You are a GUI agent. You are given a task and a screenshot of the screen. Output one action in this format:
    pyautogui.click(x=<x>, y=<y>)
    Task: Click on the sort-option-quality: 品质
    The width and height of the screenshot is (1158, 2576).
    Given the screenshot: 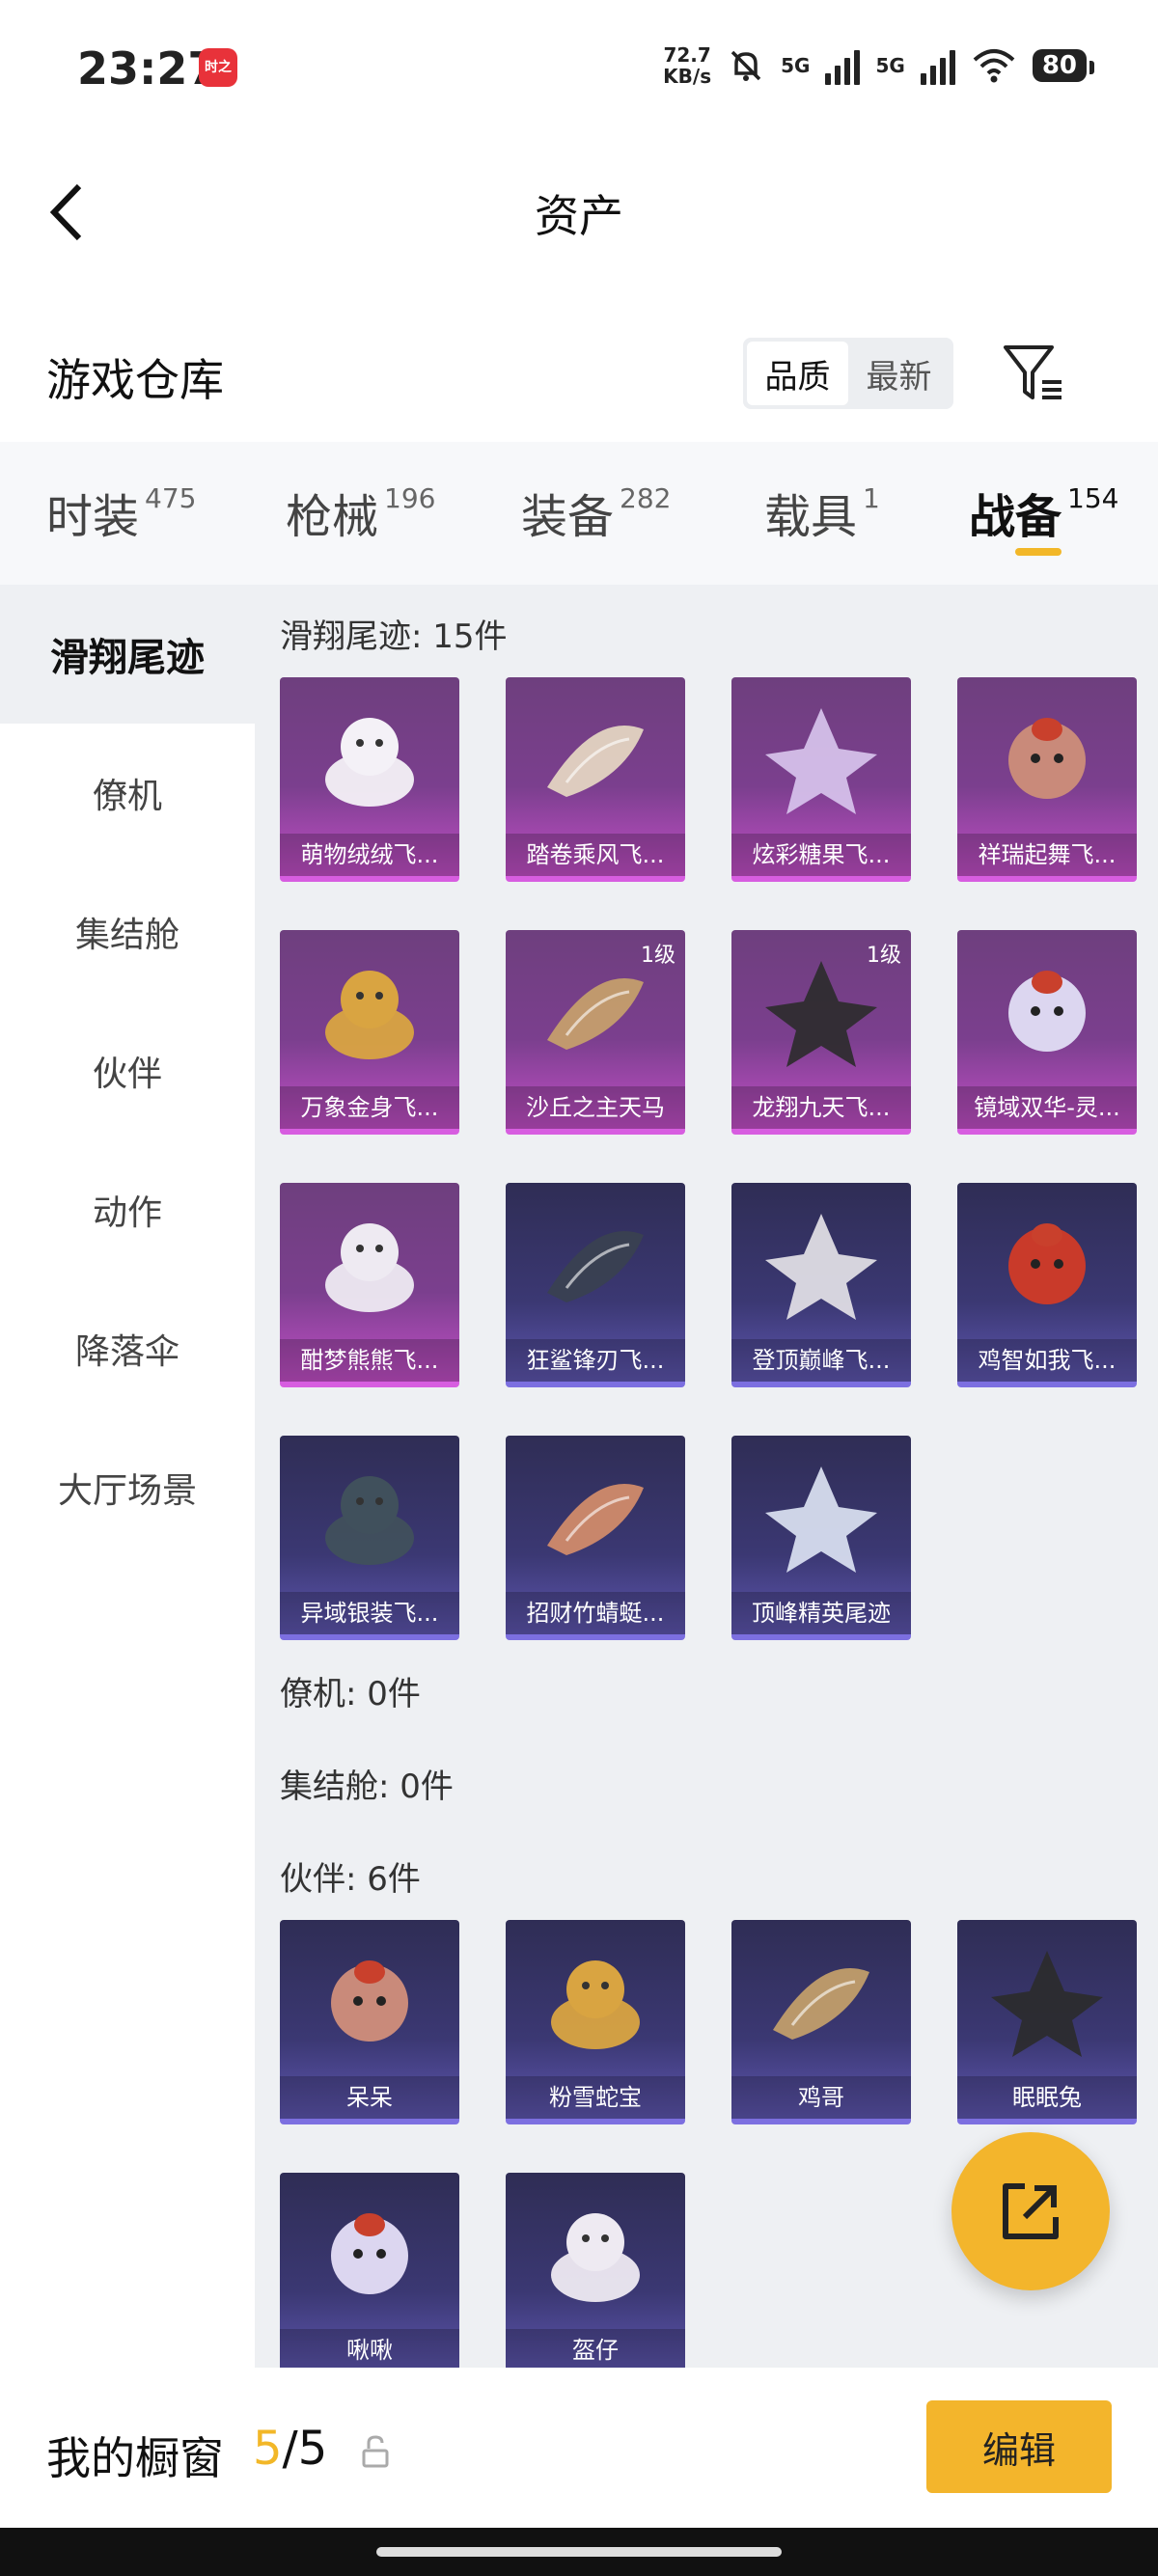 What is the action you would take?
    pyautogui.click(x=797, y=373)
    